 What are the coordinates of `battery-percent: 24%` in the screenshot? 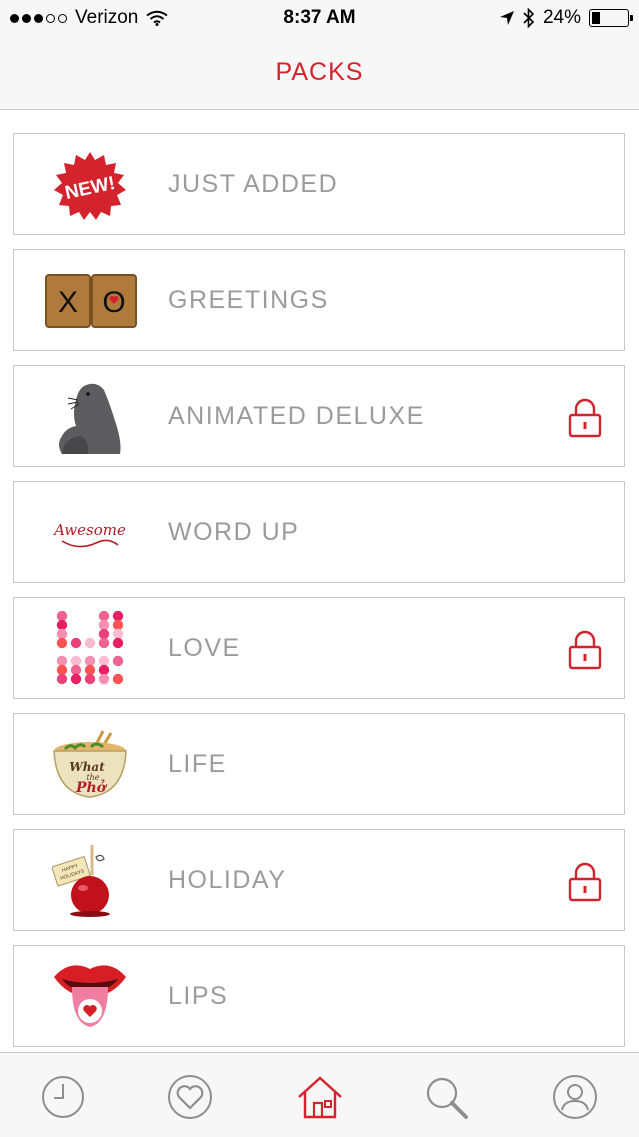 It's located at (561, 17).